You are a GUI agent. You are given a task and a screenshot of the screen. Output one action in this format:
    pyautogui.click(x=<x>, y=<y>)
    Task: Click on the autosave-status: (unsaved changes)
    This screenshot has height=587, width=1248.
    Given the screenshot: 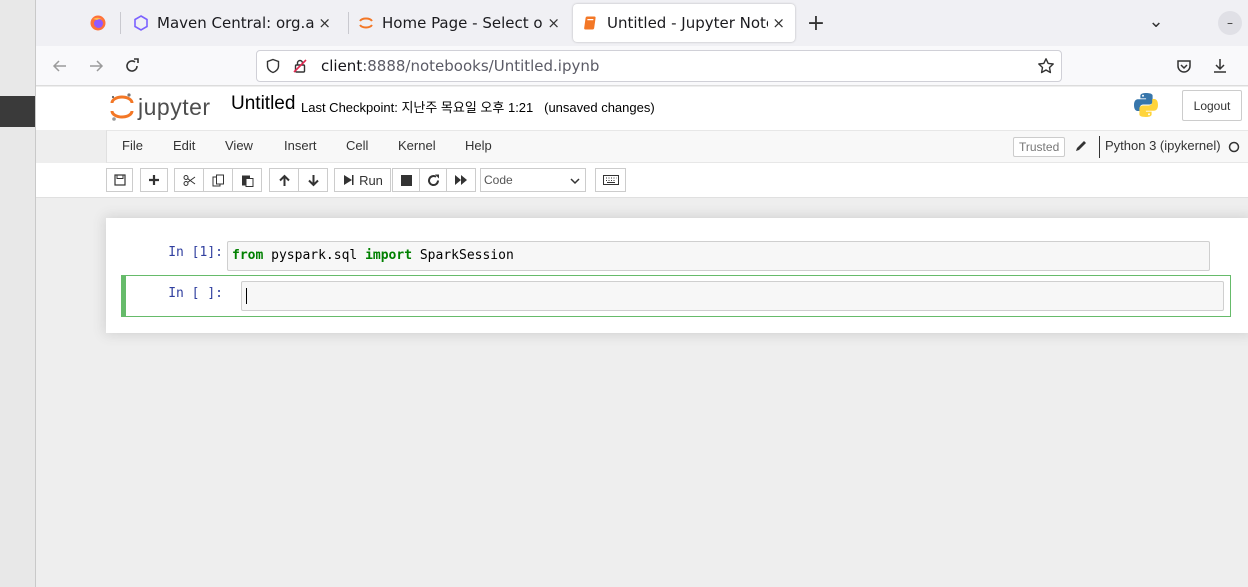 What is the action you would take?
    pyautogui.click(x=599, y=107)
    